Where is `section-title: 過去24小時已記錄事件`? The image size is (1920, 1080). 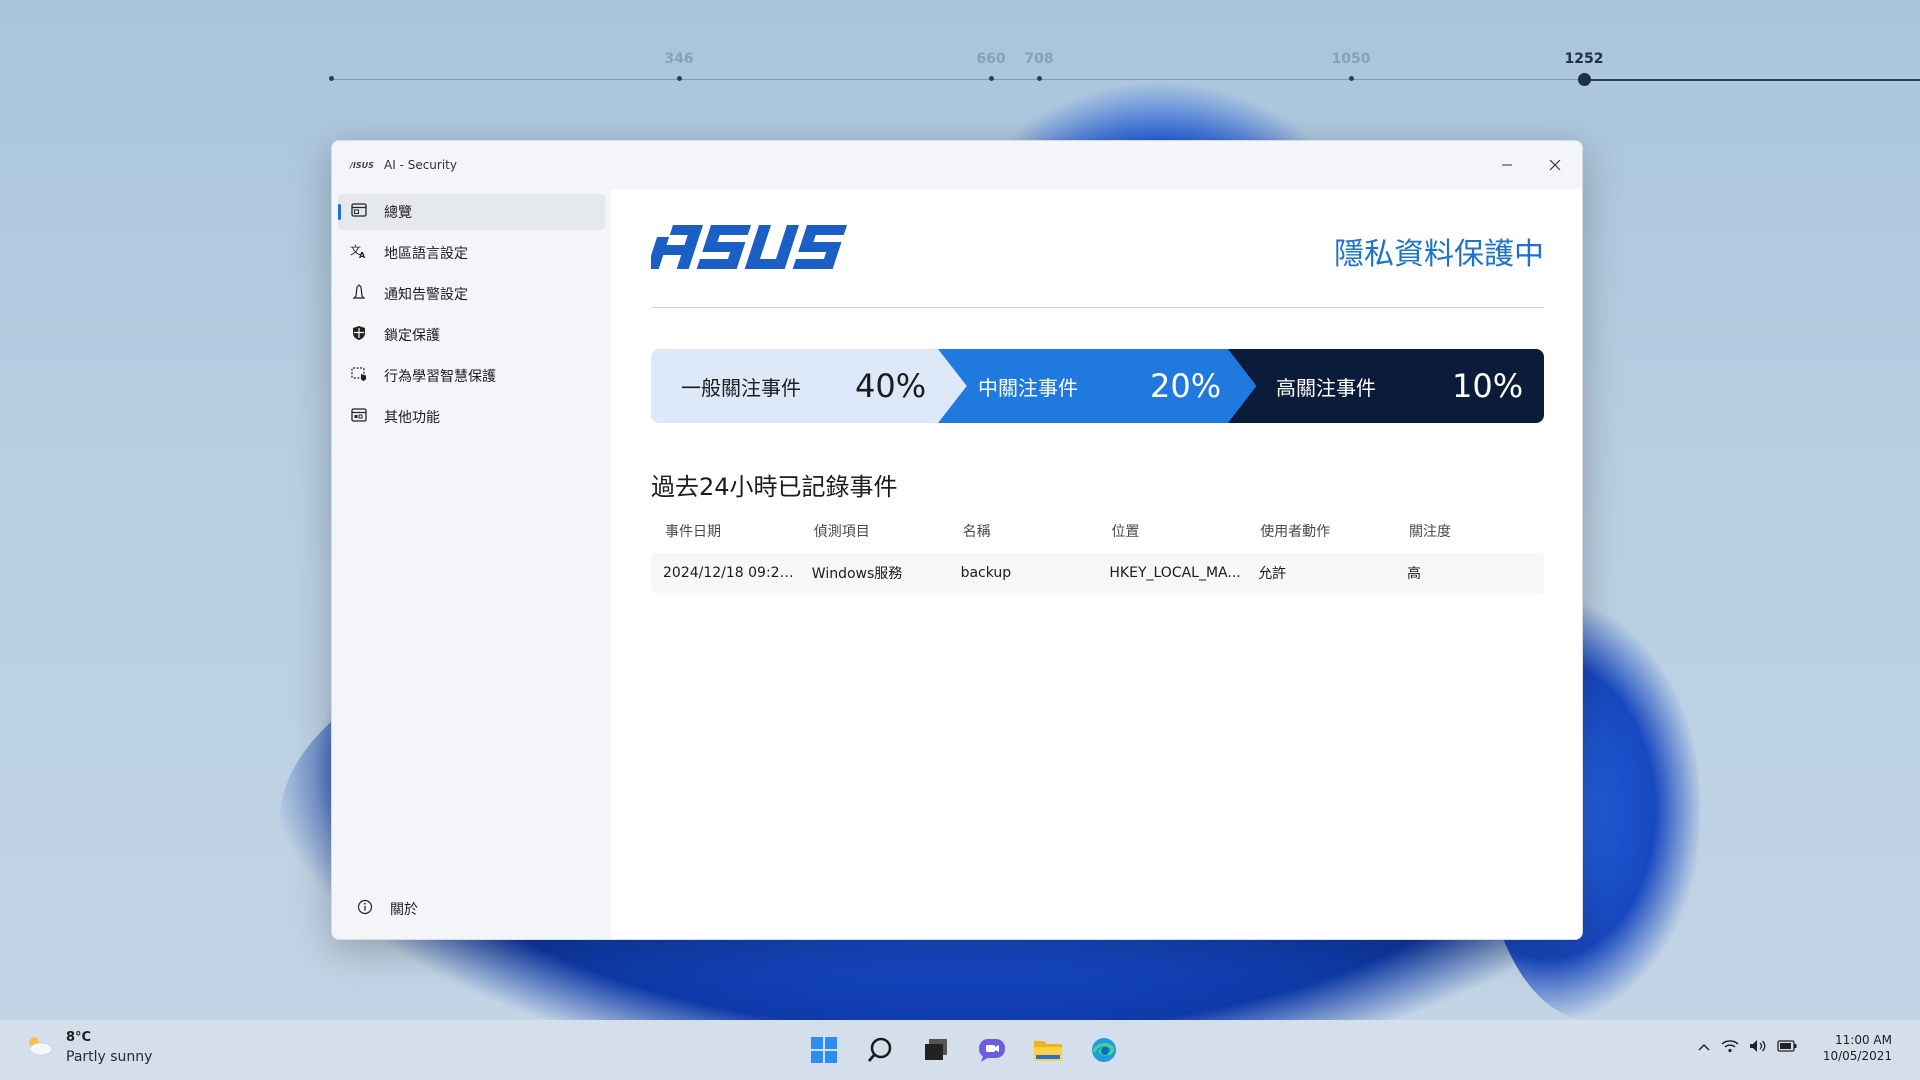
section-title: 過去24小時已記錄事件 is located at coordinates (774, 487).